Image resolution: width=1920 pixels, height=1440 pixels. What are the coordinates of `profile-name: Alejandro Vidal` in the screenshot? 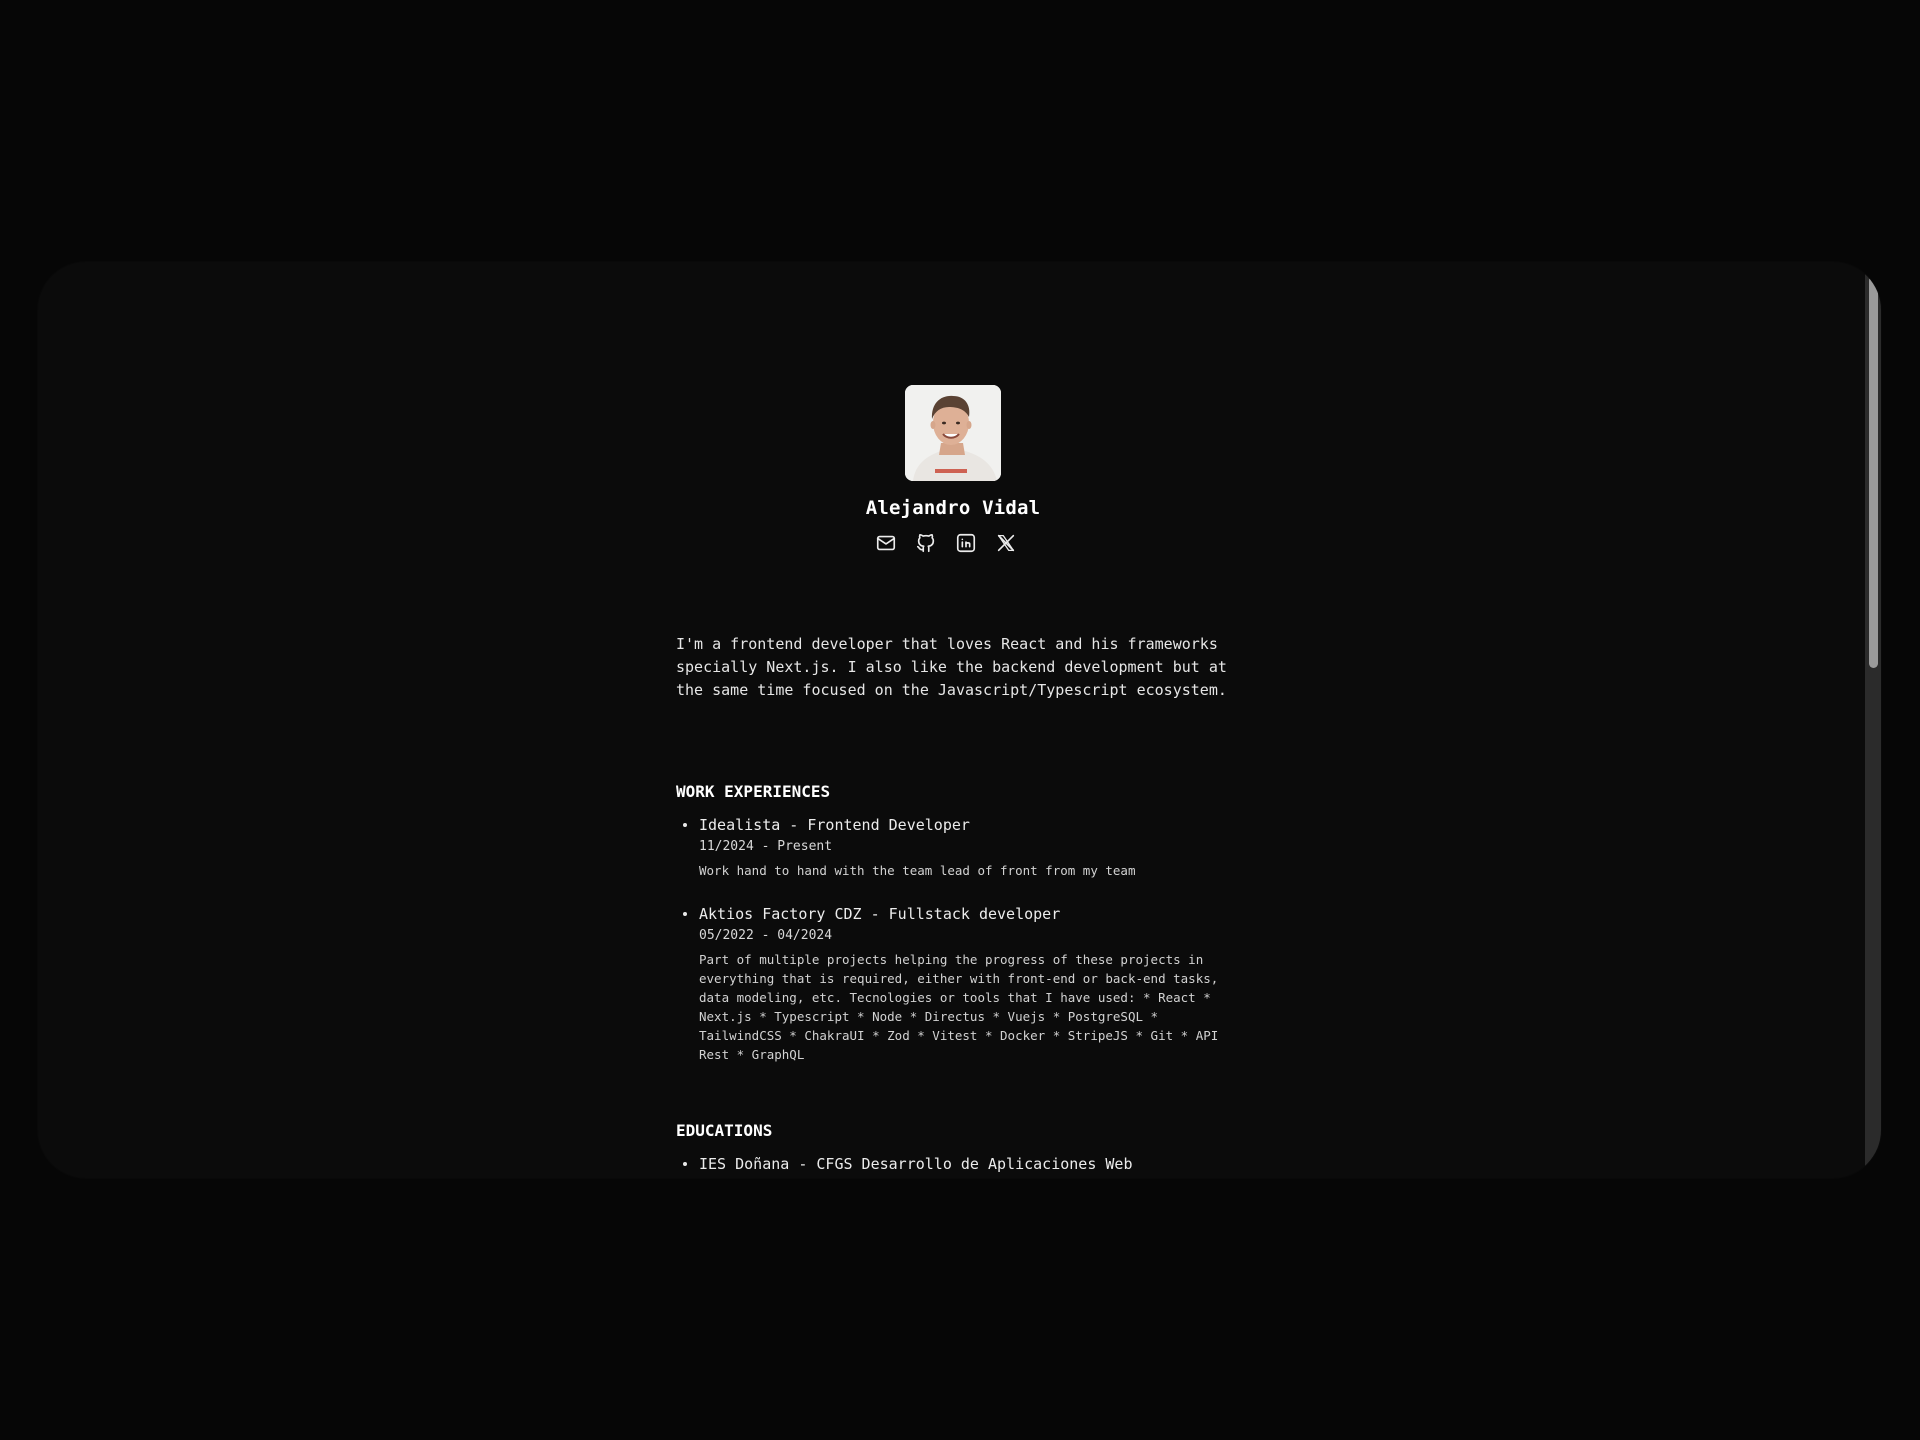 It's located at (953, 508).